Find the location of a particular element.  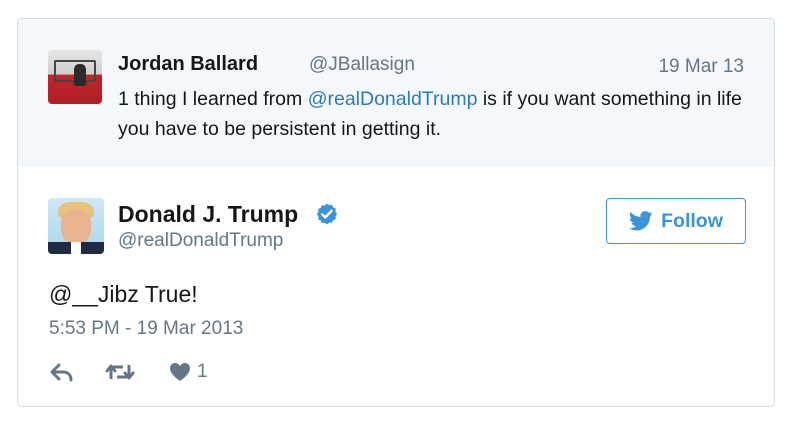

quoted-text-before: 1 thing I learned from is located at coordinates (213, 99).